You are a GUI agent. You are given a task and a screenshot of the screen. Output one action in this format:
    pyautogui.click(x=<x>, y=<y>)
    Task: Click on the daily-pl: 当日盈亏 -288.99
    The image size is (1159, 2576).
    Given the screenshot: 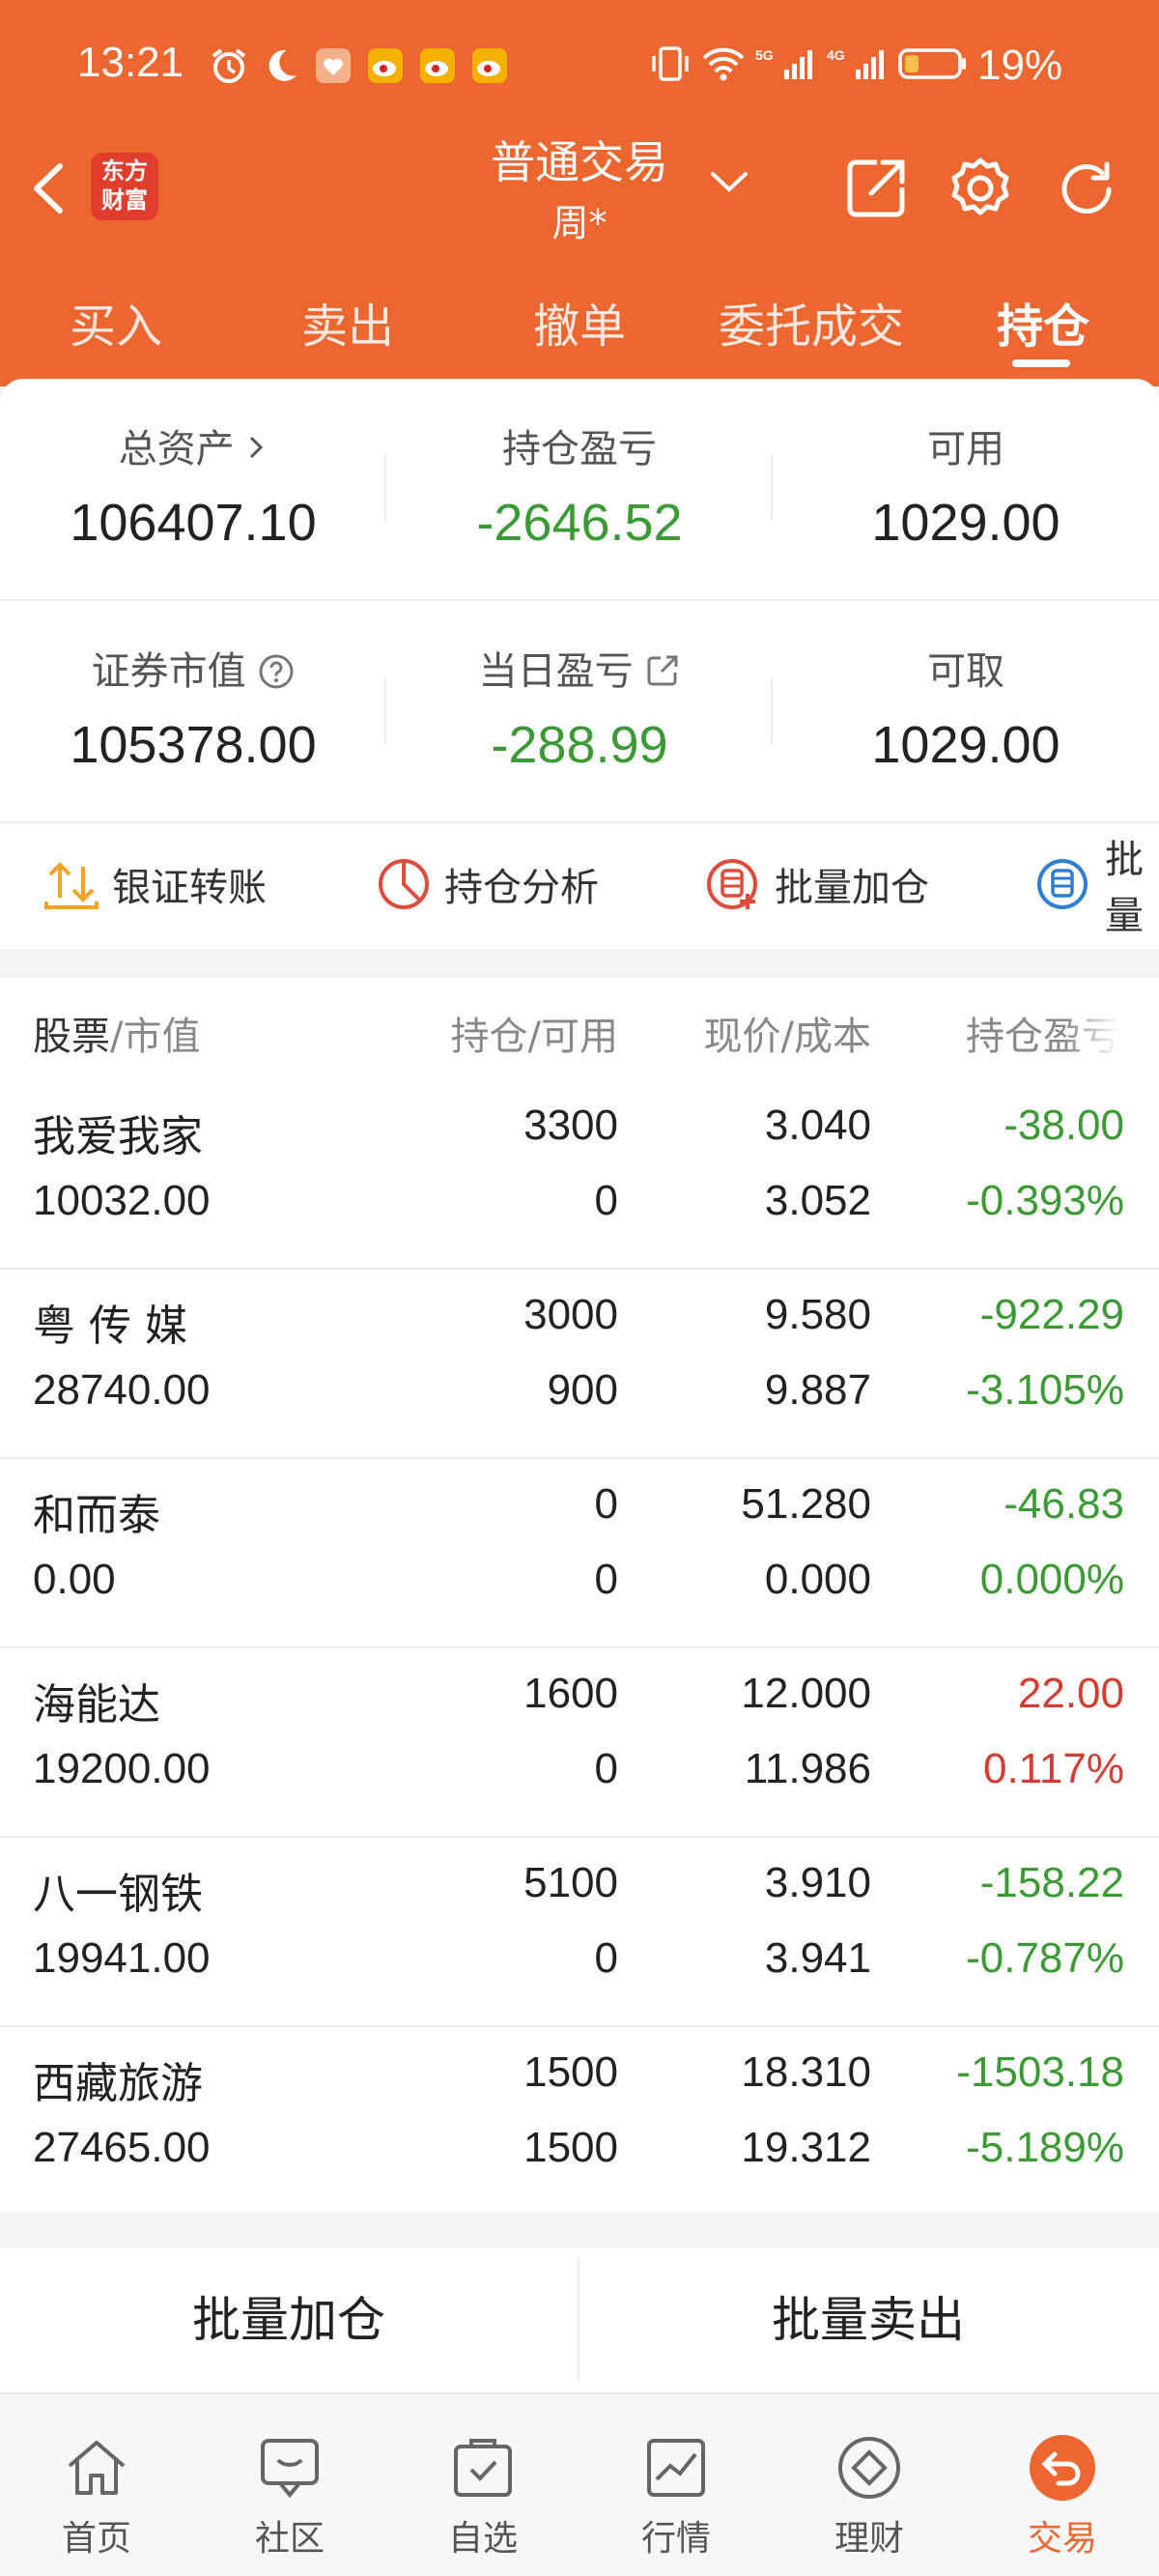 What is the action you would take?
    pyautogui.click(x=579, y=707)
    